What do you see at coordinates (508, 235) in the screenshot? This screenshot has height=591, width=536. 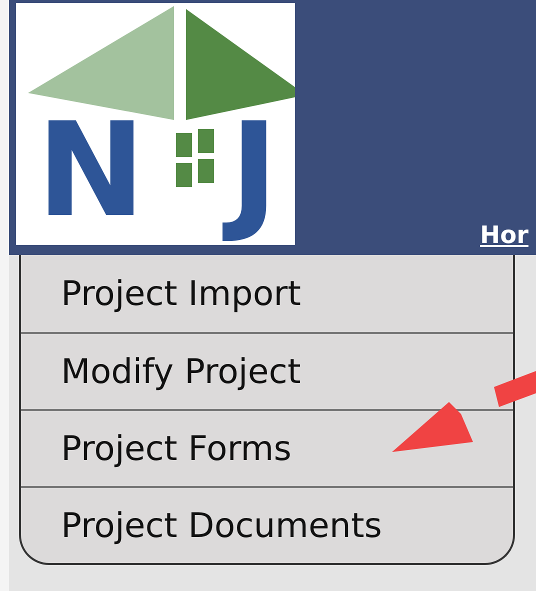 I see `home-link: Hor` at bounding box center [508, 235].